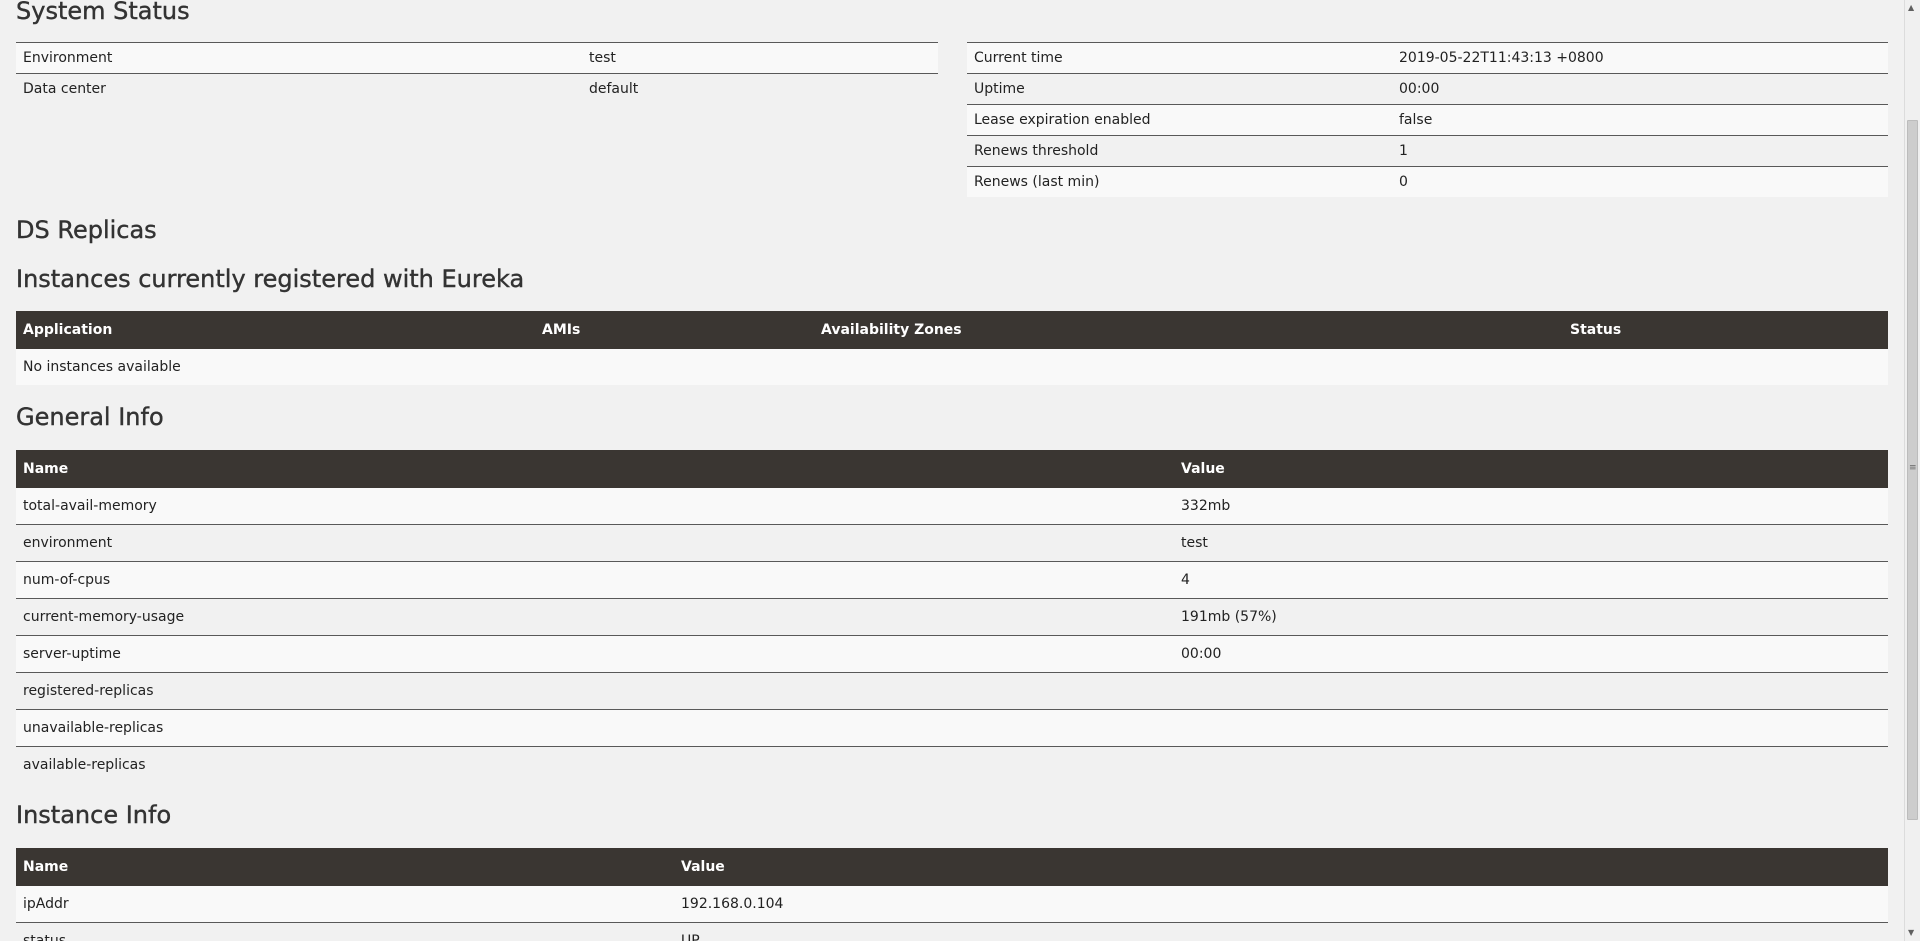 Image resolution: width=1920 pixels, height=941 pixels. I want to click on row-label: Data center, so click(299, 88).